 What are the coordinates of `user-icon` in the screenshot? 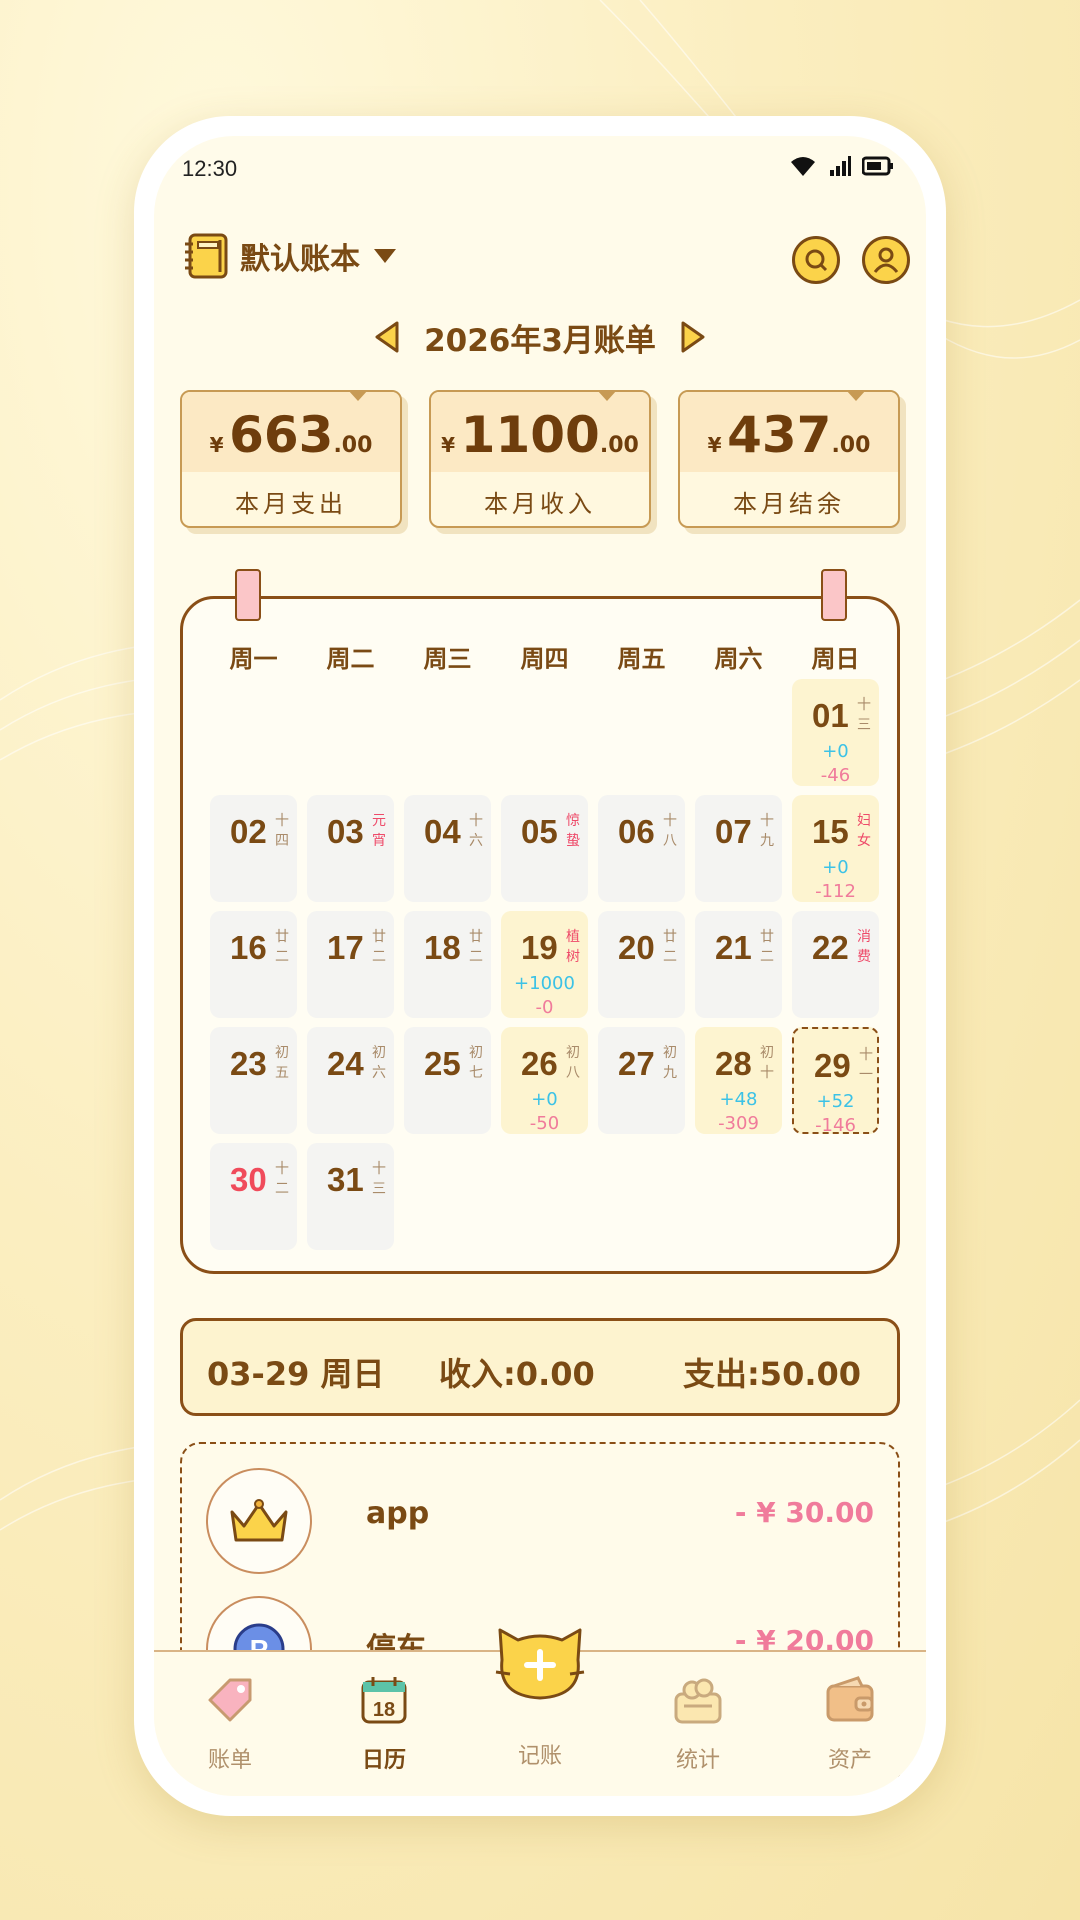 It's located at (886, 260).